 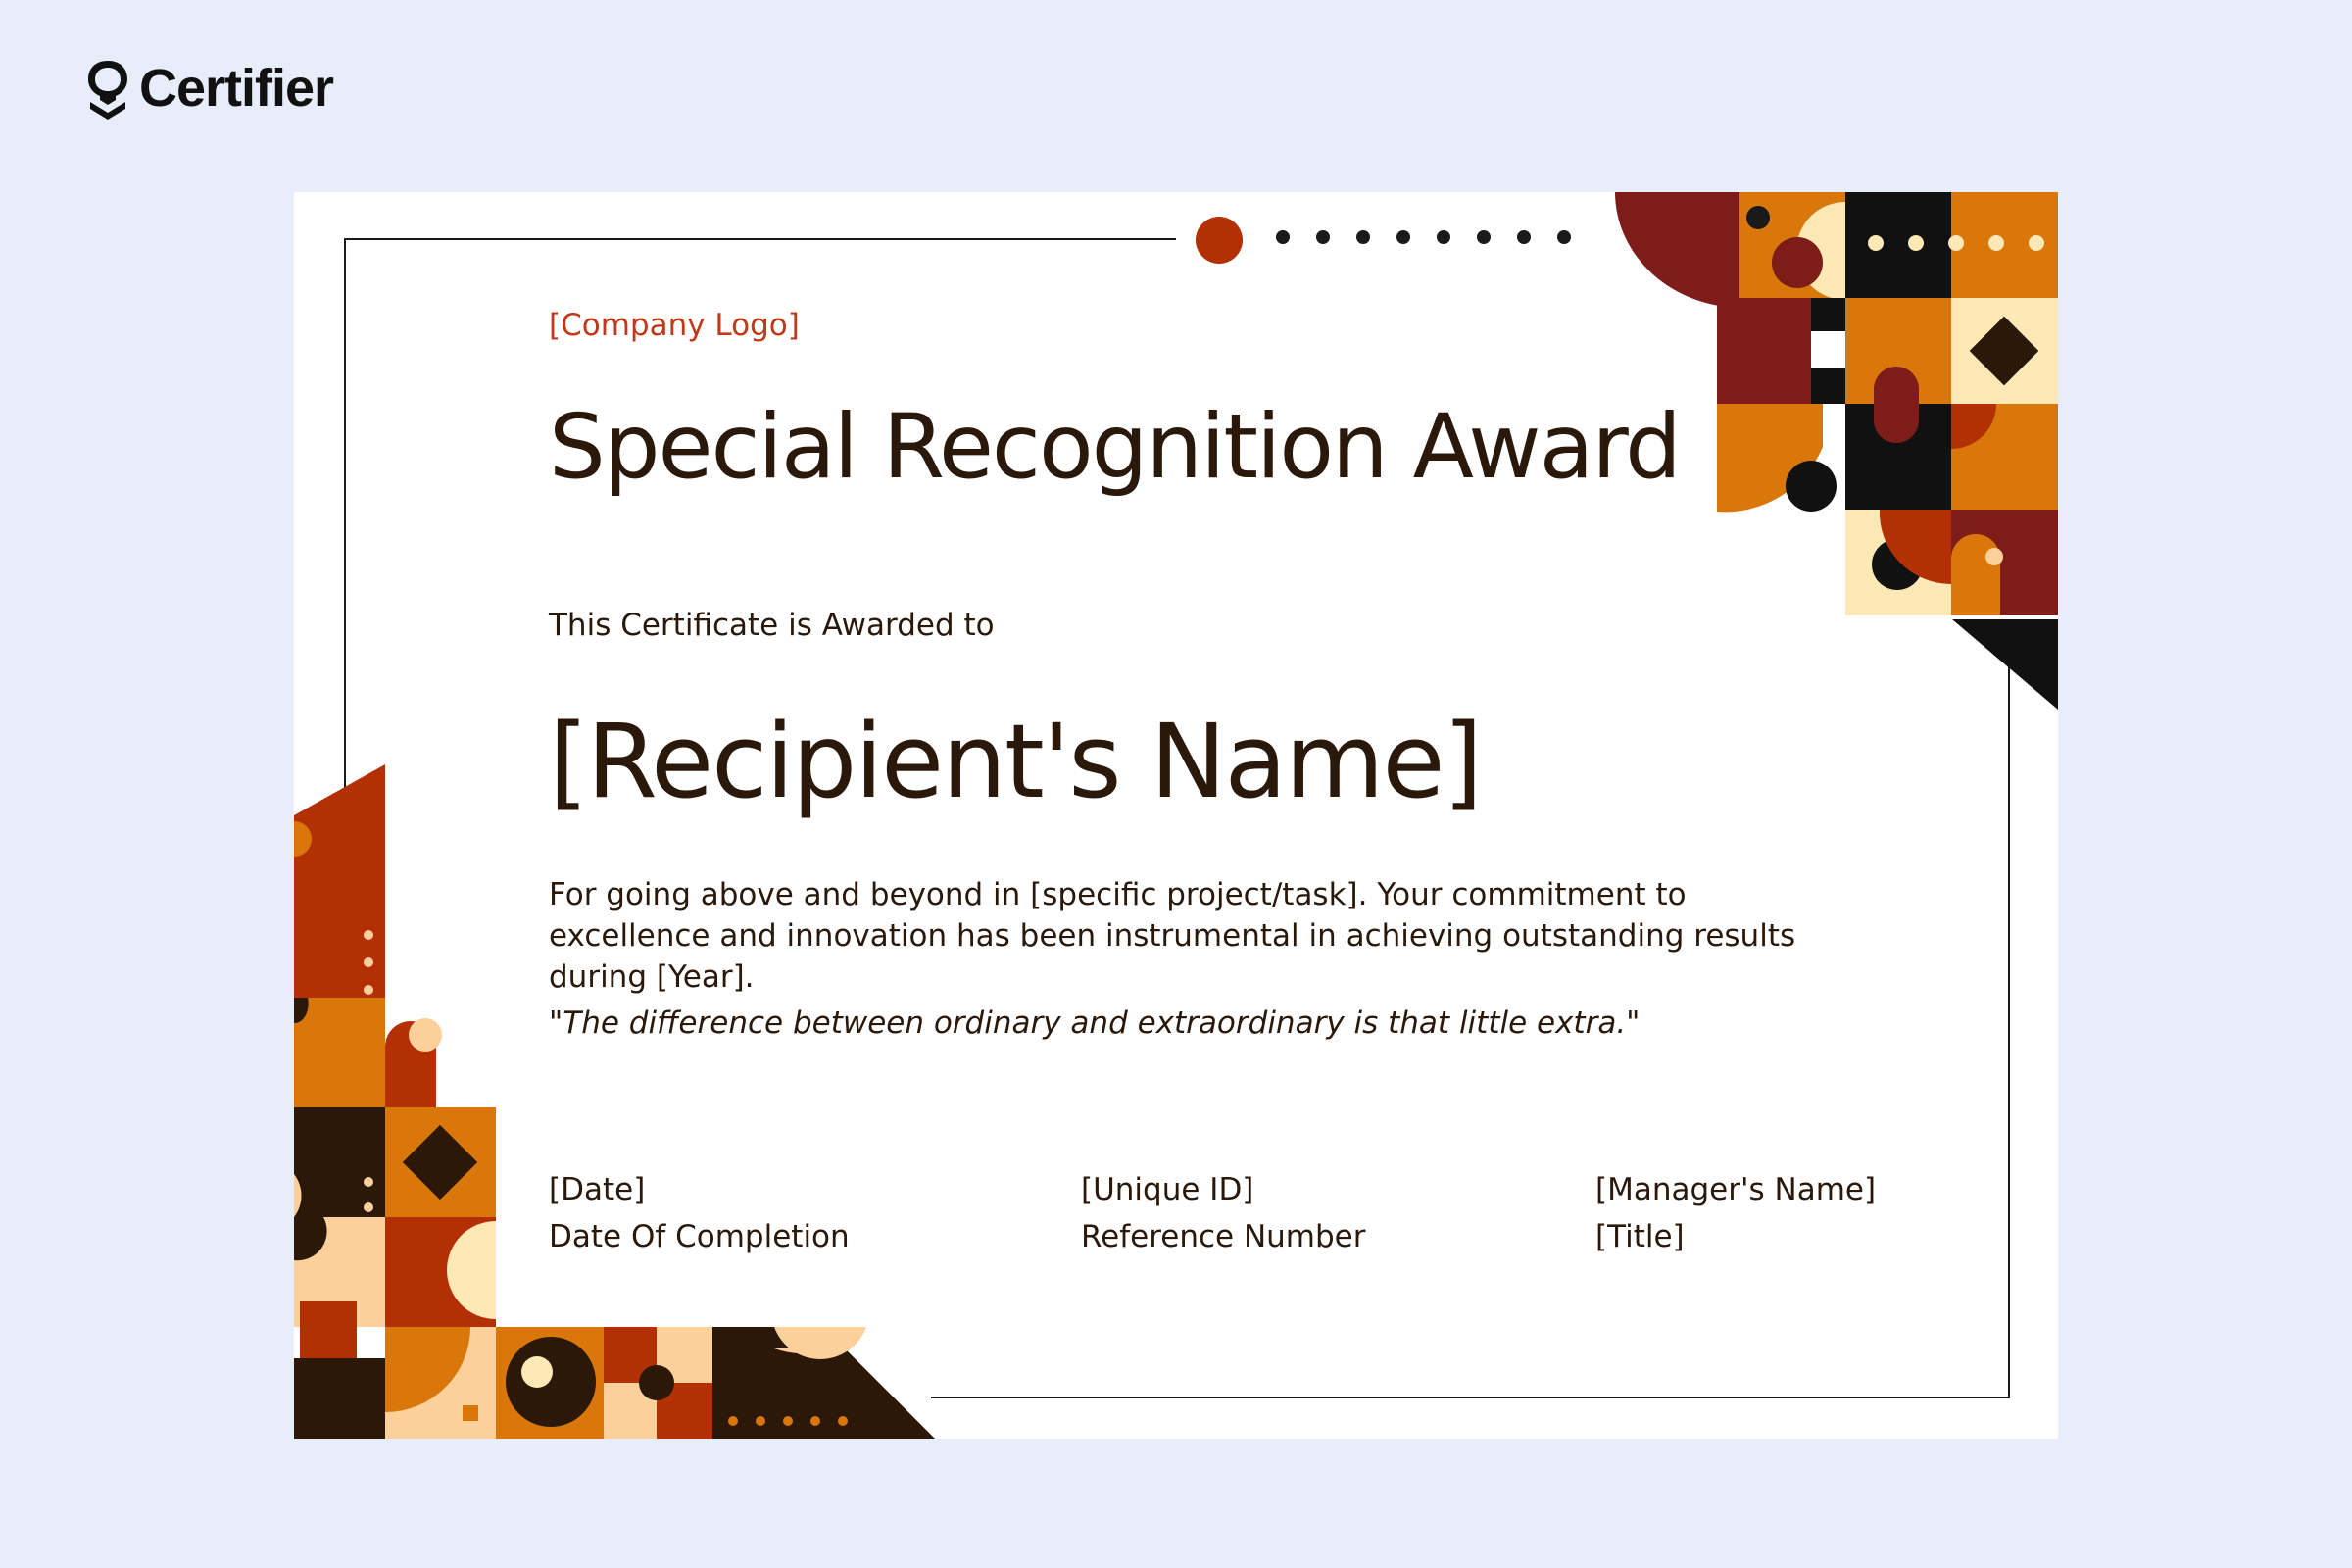 I want to click on manager-signature-block: [Manager's Name] [Title], so click(x=1735, y=1213).